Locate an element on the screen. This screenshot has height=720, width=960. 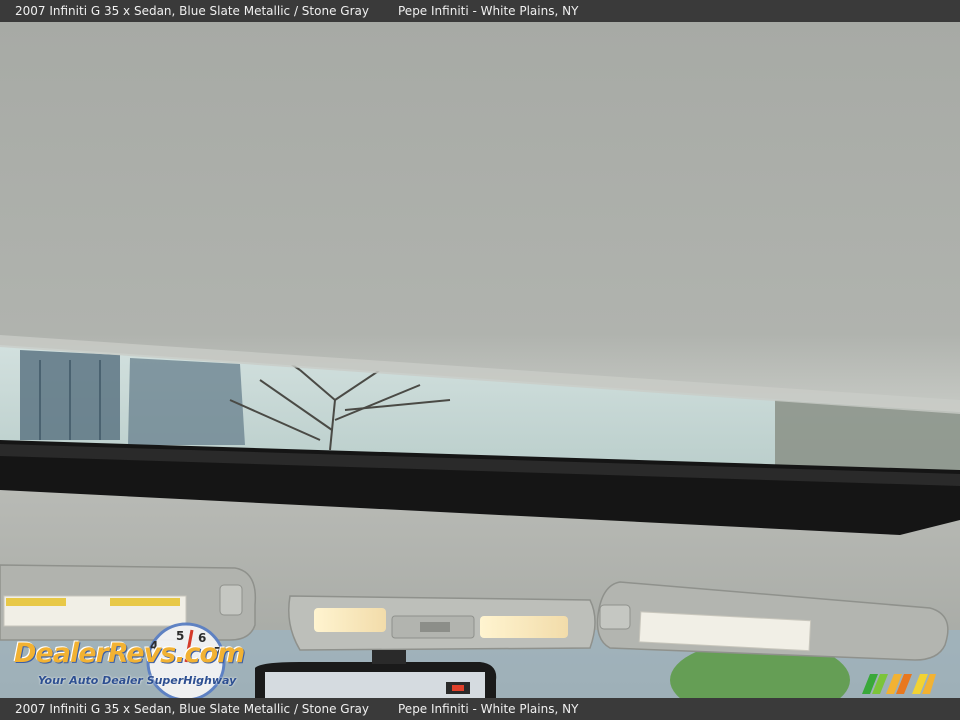
map-light-left is located at coordinates (350, 620).